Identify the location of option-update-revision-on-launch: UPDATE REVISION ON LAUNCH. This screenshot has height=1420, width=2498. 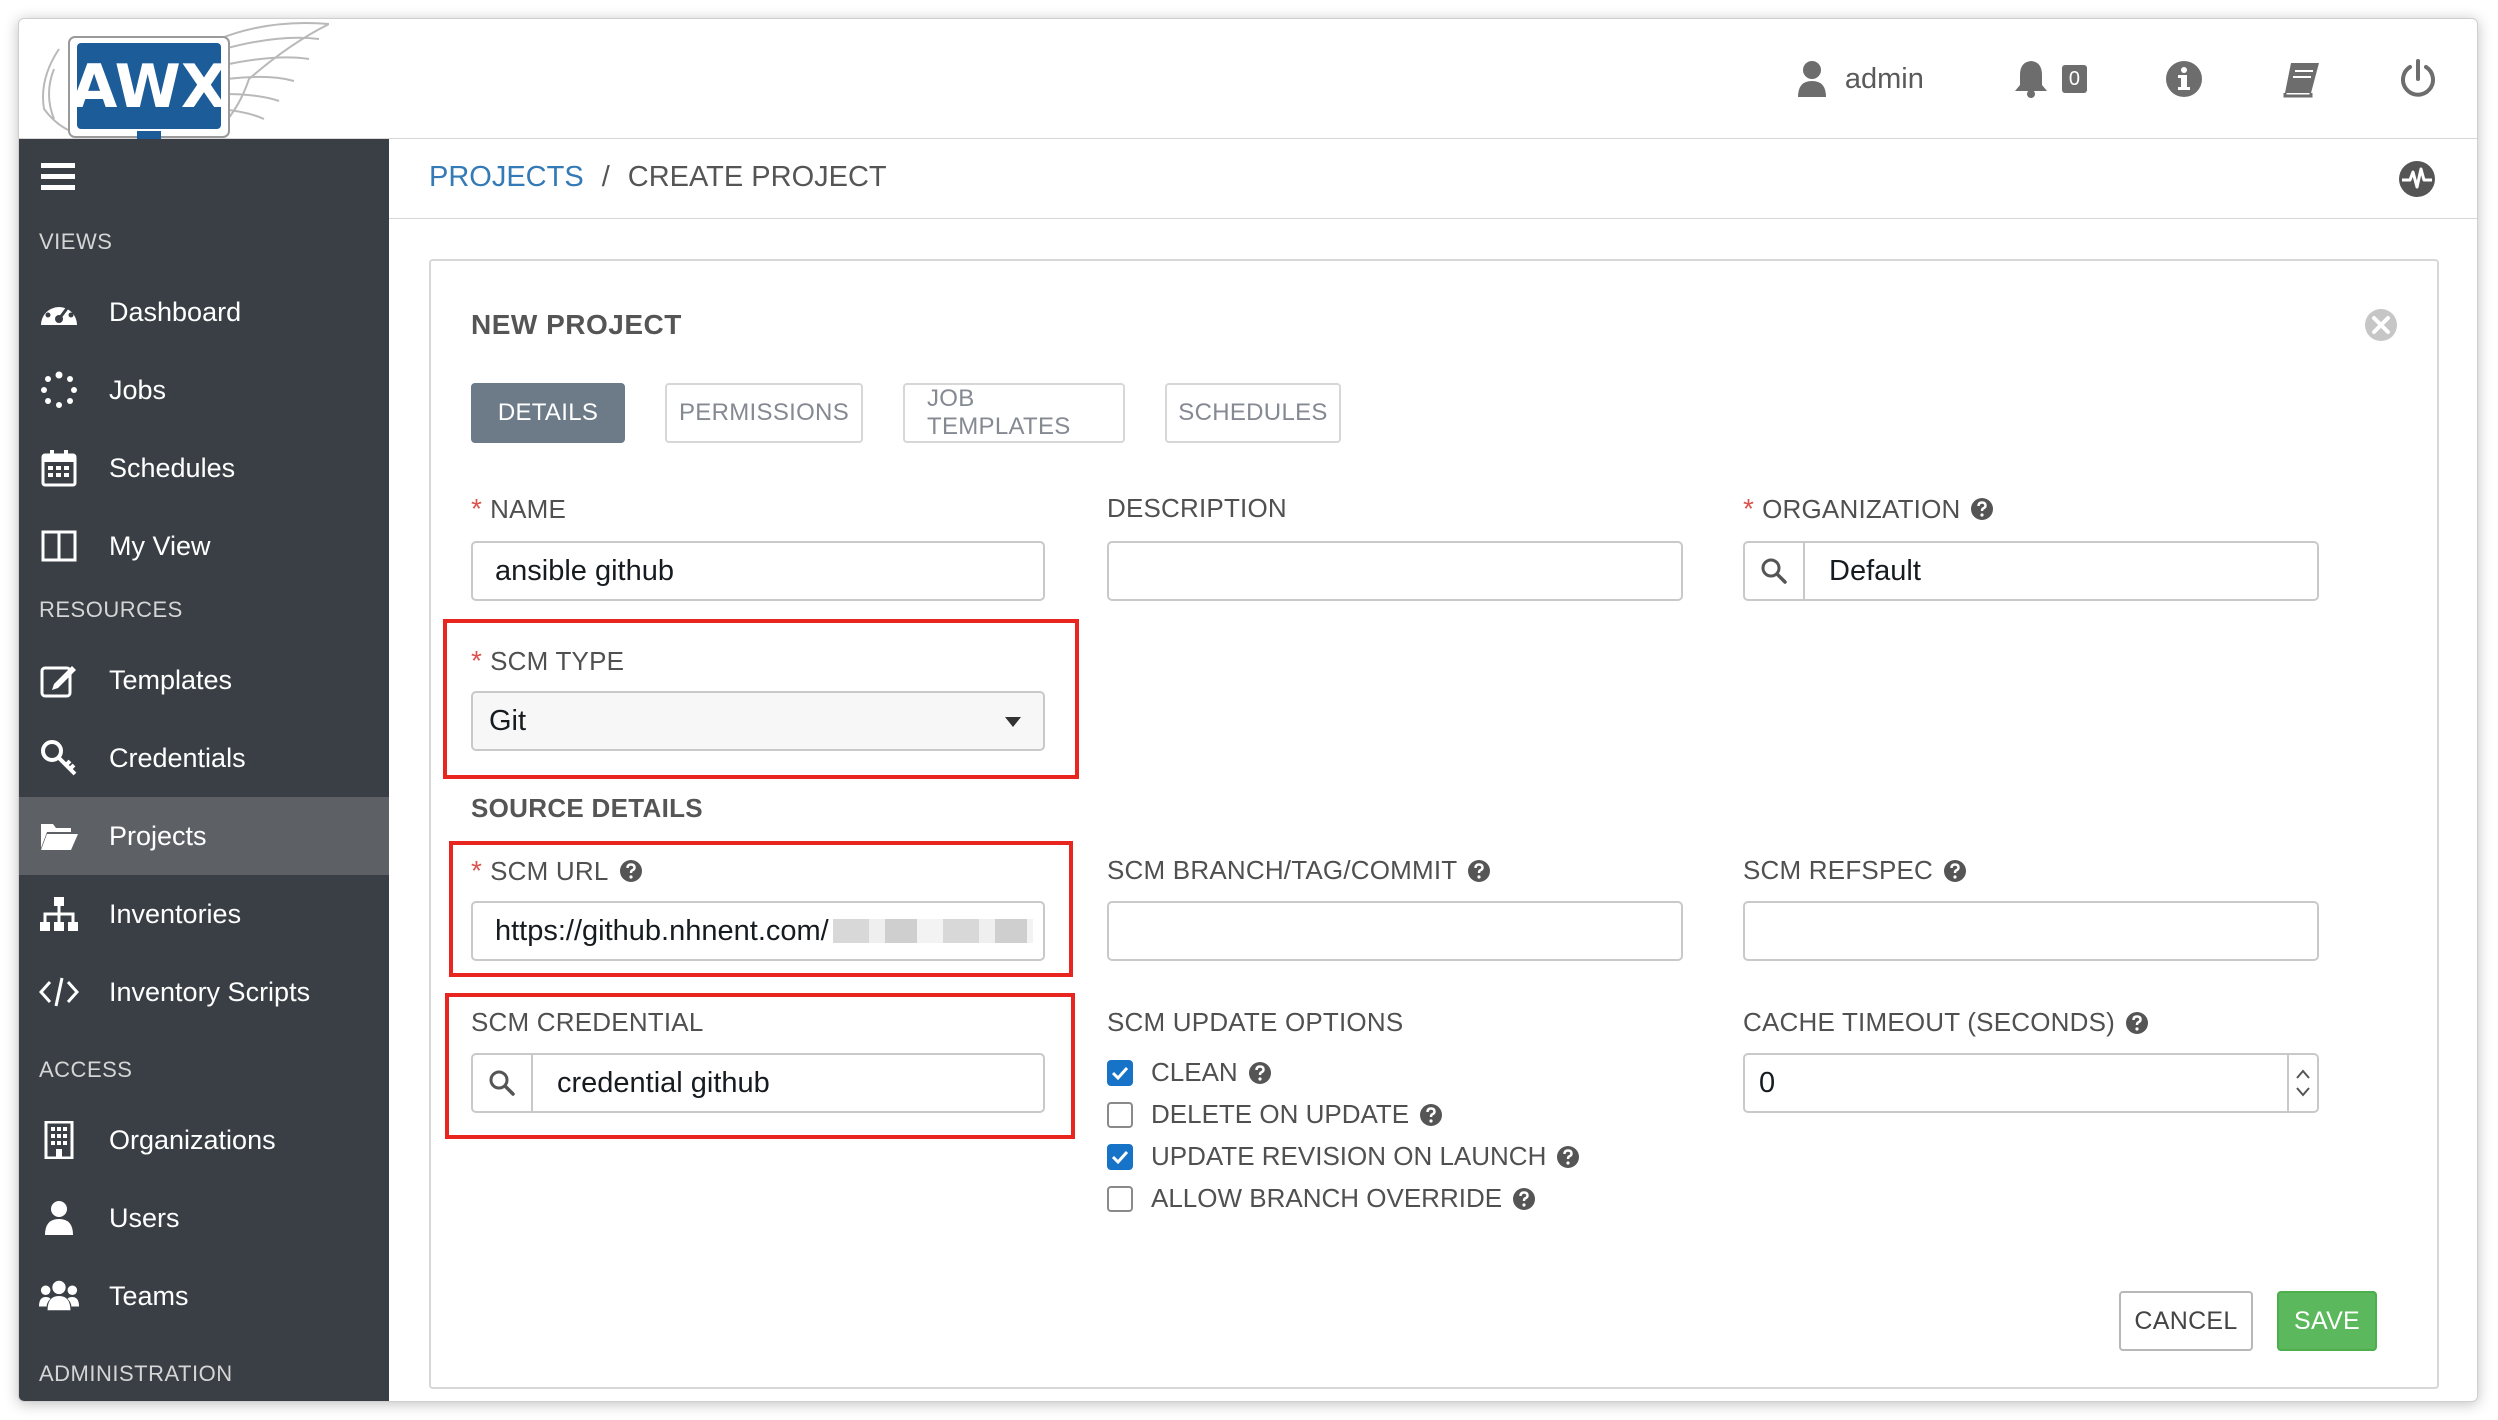
(1343, 1156).